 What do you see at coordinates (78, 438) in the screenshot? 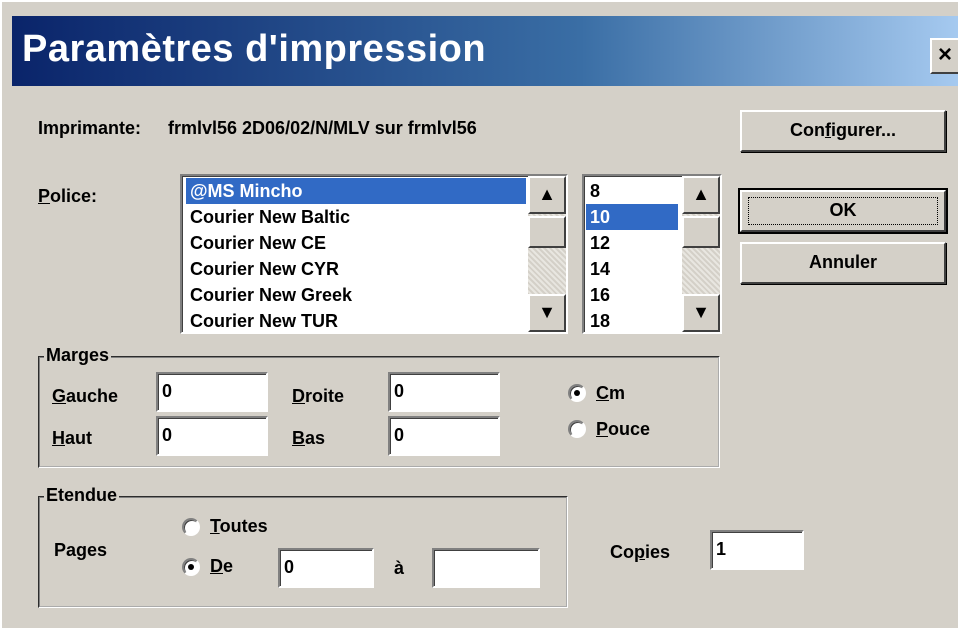
I see `top-margin-rest: aut` at bounding box center [78, 438].